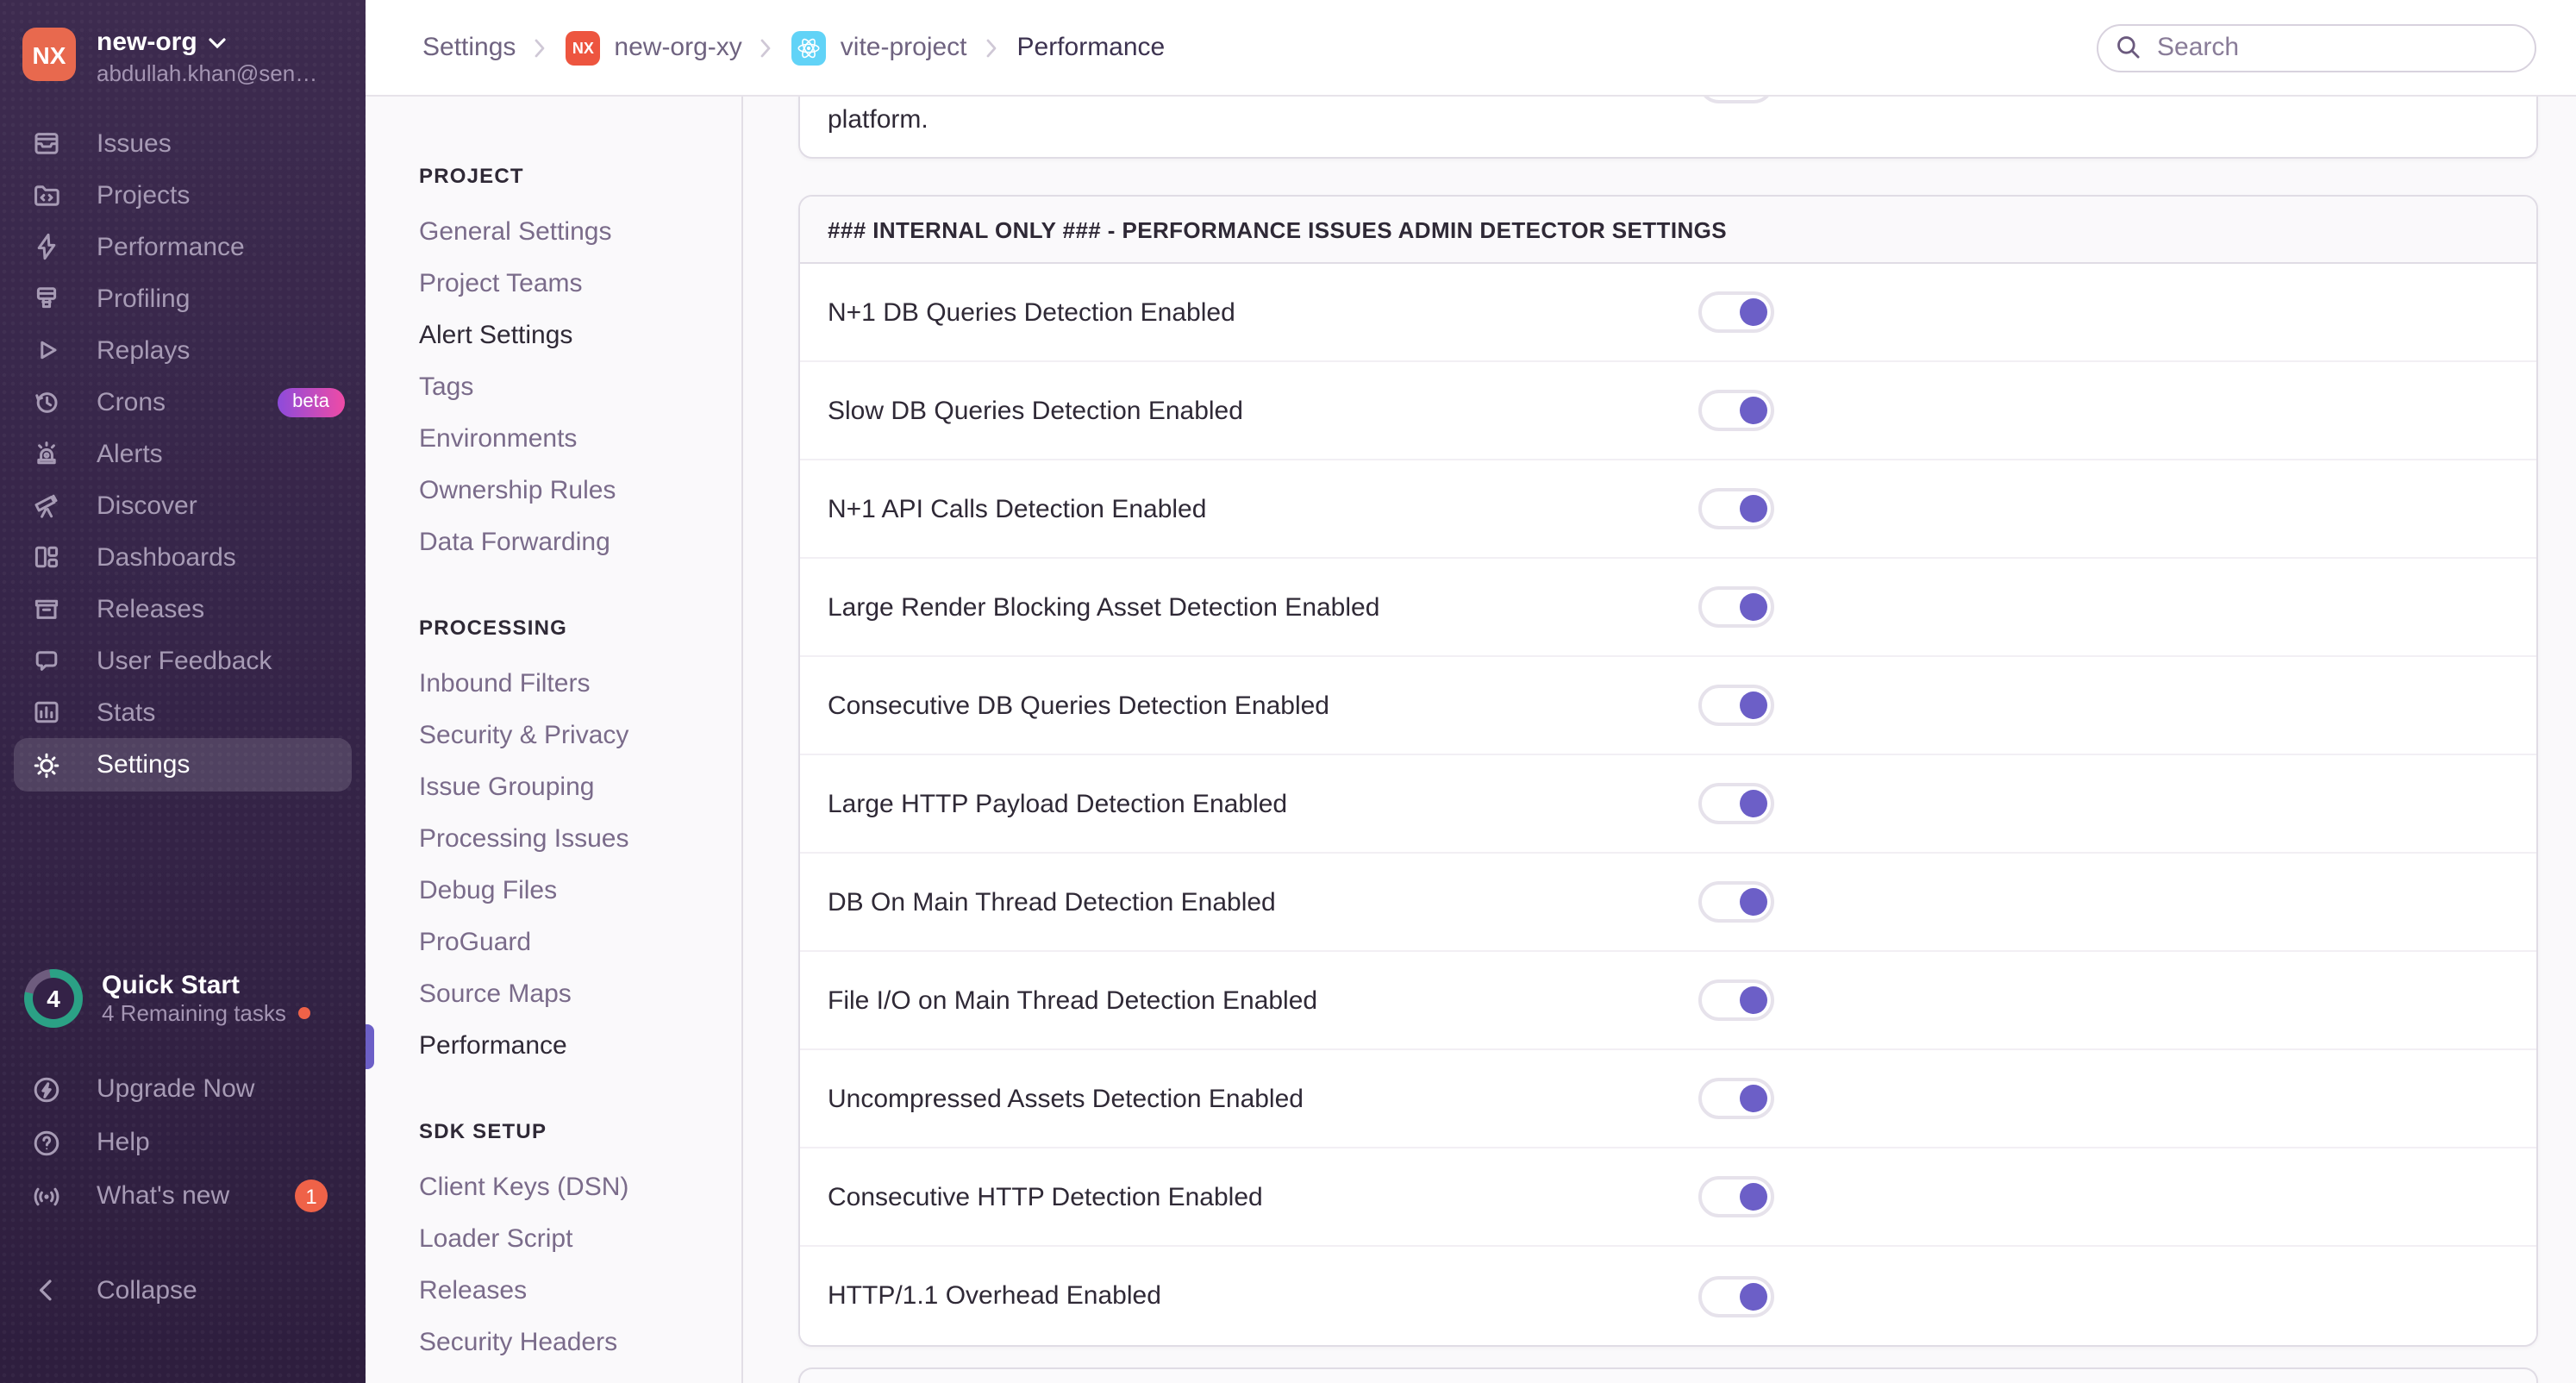 The height and width of the screenshot is (1383, 2576). What do you see at coordinates (580, 995) in the screenshot?
I see `settings-nav-item-source-maps: Source Maps` at bounding box center [580, 995].